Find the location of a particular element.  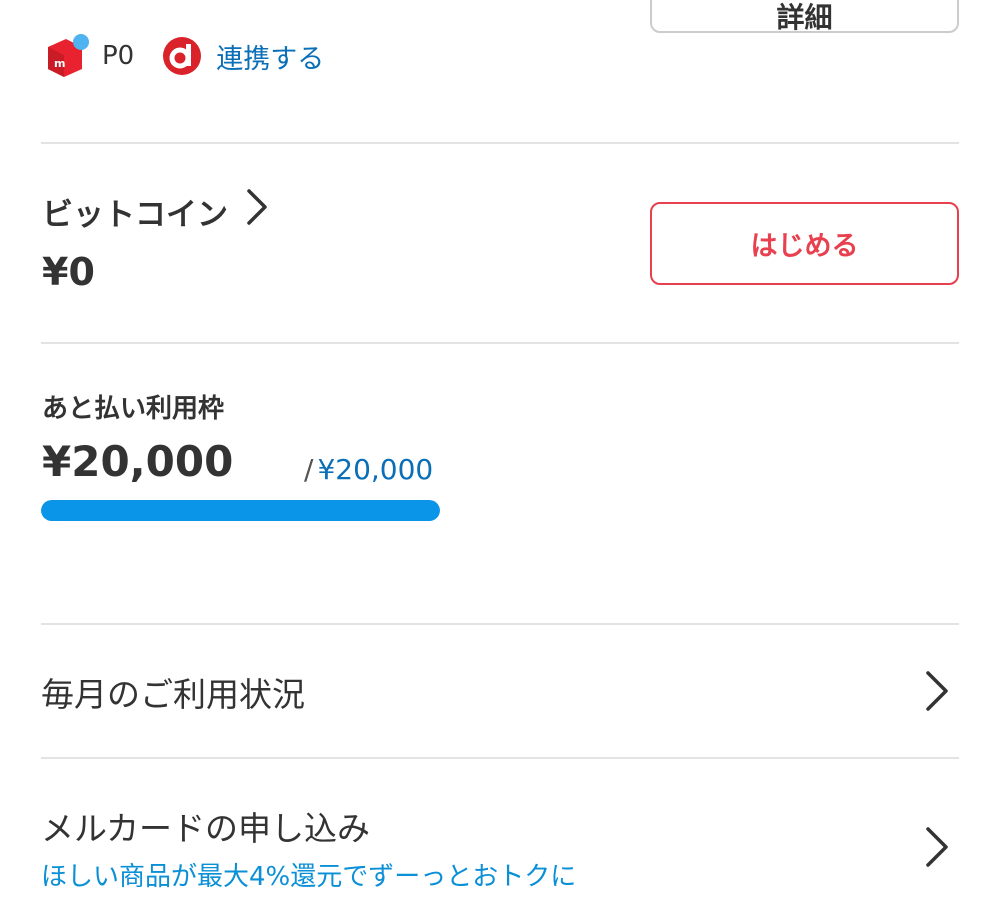

mercard-apply-subtext: ほしい商品が最大4%還元でずーっとおトクに is located at coordinates (309, 877).